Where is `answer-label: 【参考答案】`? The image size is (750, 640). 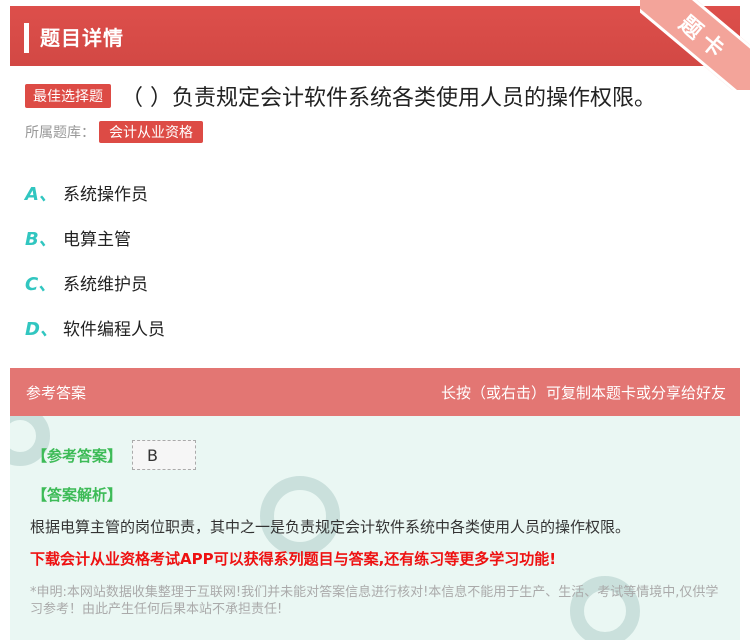
answer-label: 【参考答案】 is located at coordinates (77, 455).